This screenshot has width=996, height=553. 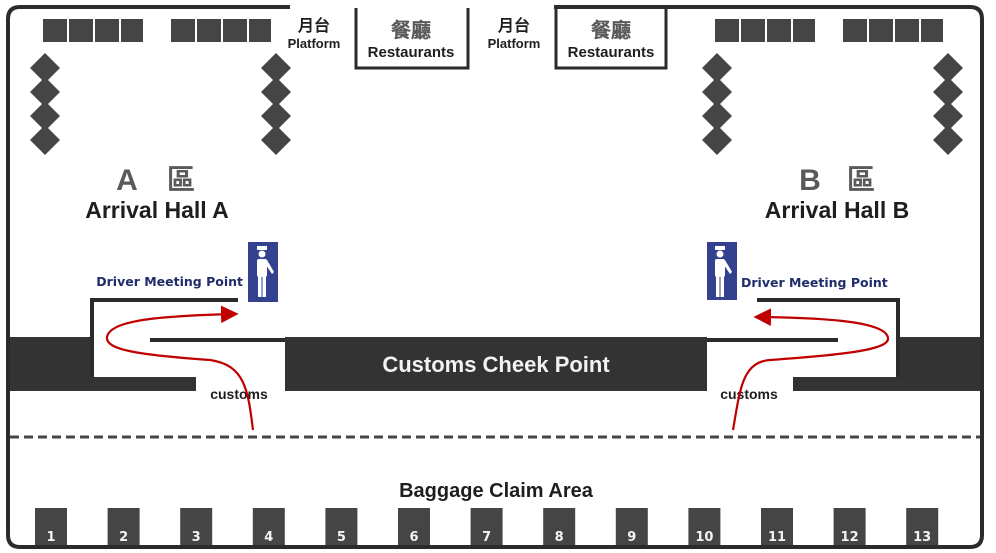 What do you see at coordinates (268, 537) in the screenshot?
I see `carousel-number: 4` at bounding box center [268, 537].